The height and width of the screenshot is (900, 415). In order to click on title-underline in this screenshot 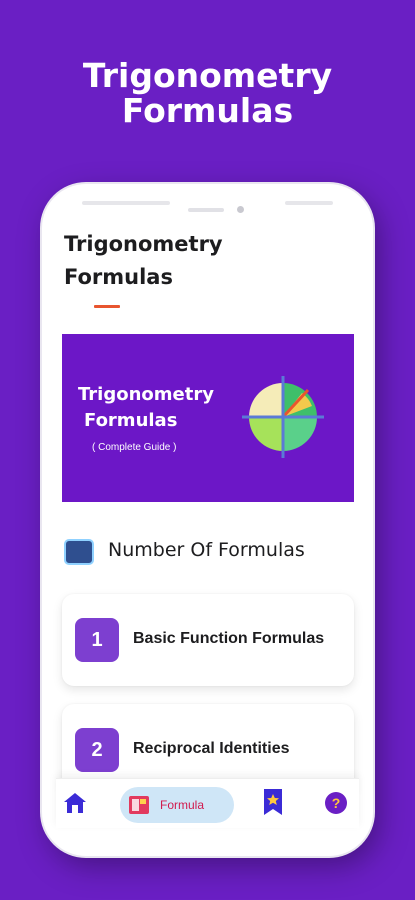, I will do `click(107, 306)`.